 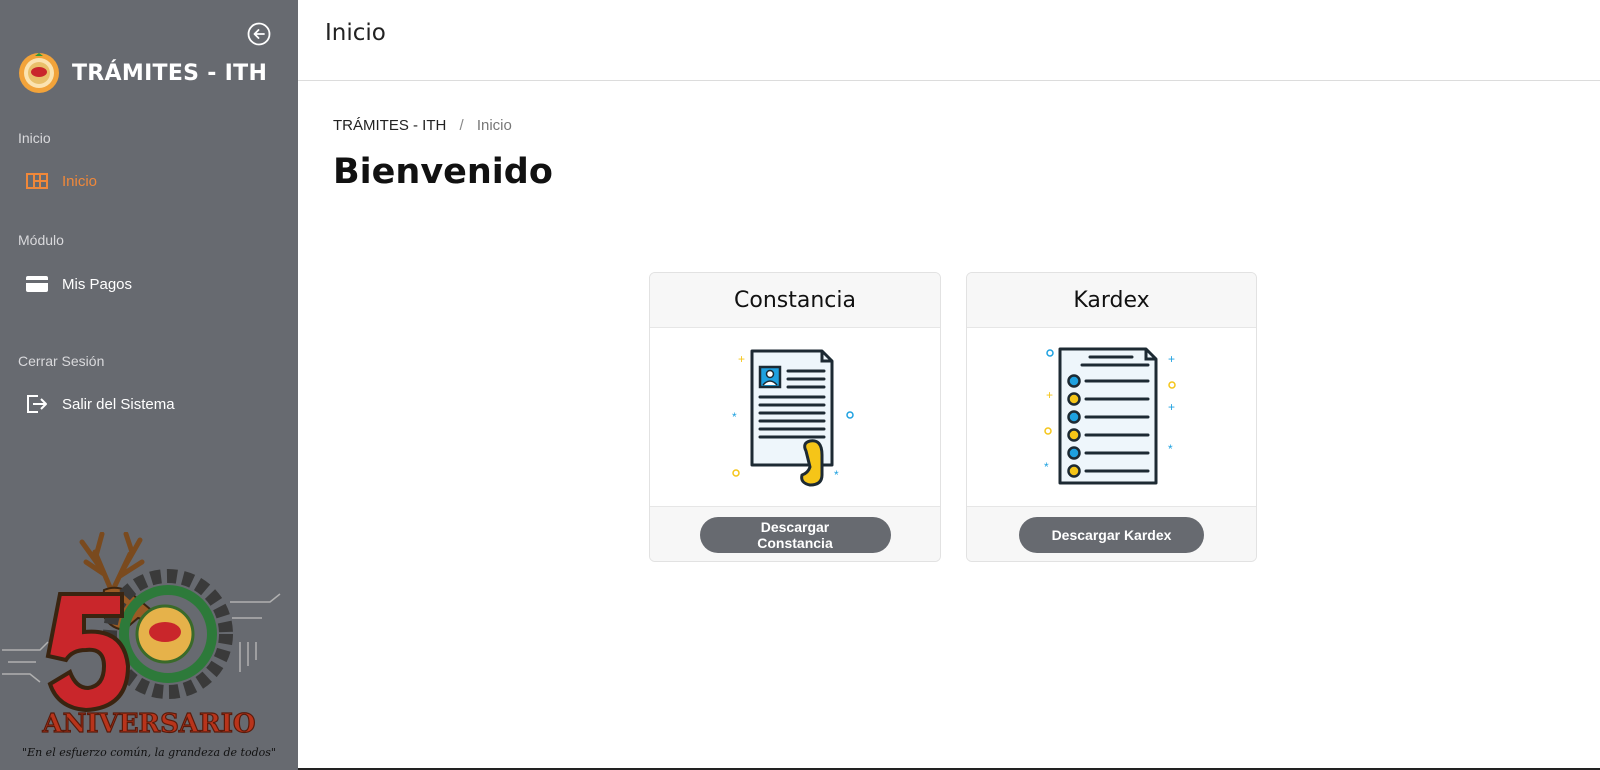 What do you see at coordinates (170, 73) in the screenshot?
I see `brand-title: TRÁMITES - ITH` at bounding box center [170, 73].